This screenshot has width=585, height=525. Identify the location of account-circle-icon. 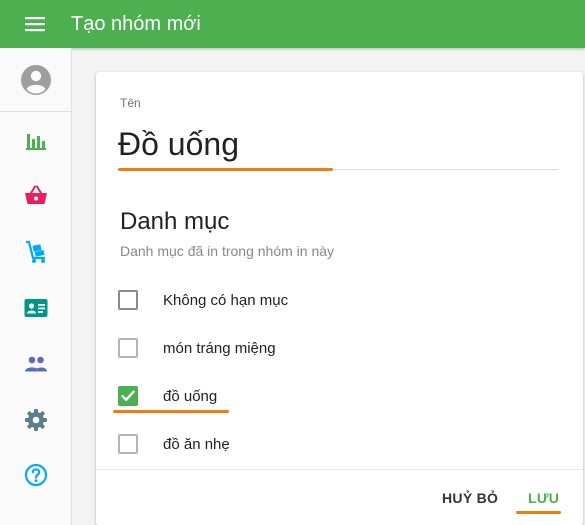
(35, 80).